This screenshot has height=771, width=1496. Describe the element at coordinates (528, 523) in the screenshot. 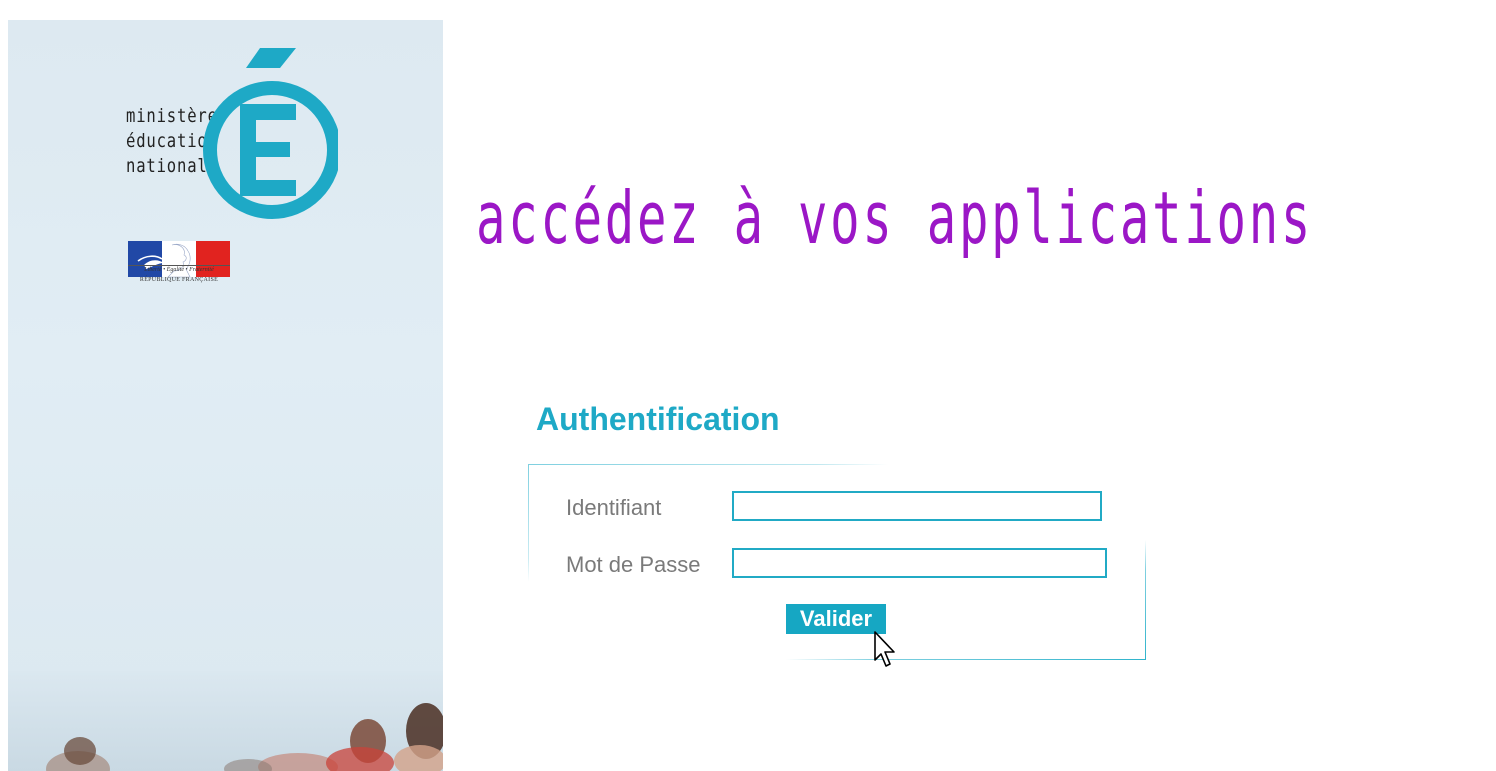

I see `auth-frame-left` at that location.